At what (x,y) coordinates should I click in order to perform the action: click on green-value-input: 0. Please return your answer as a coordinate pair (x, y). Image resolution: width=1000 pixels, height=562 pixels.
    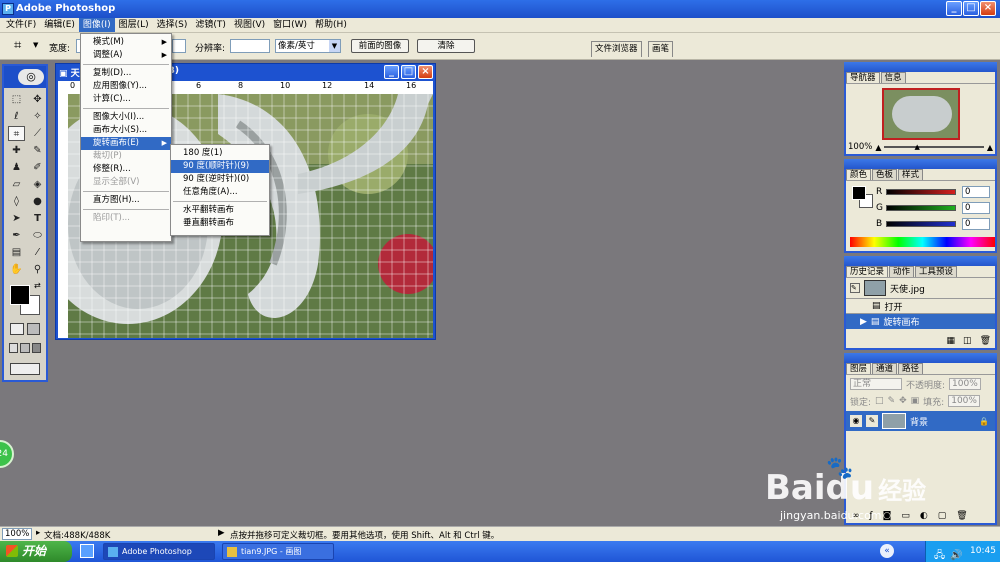
    Looking at the image, I should click on (976, 208).